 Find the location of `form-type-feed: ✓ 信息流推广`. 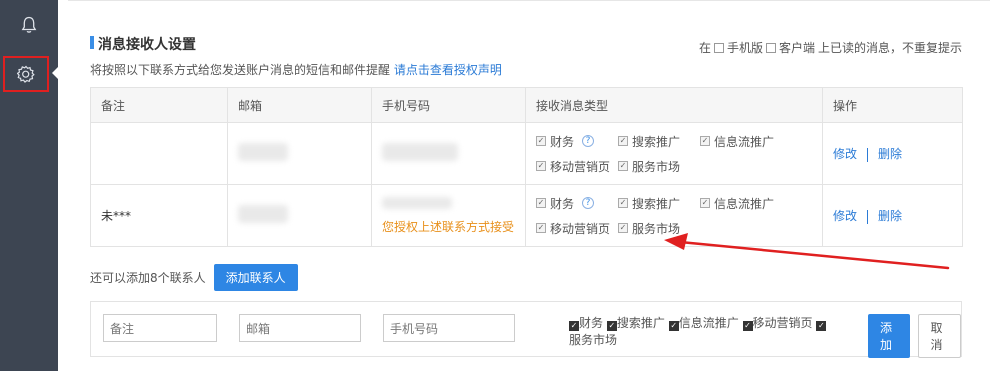

form-type-feed: ✓ 信息流推广 is located at coordinates (703, 323).